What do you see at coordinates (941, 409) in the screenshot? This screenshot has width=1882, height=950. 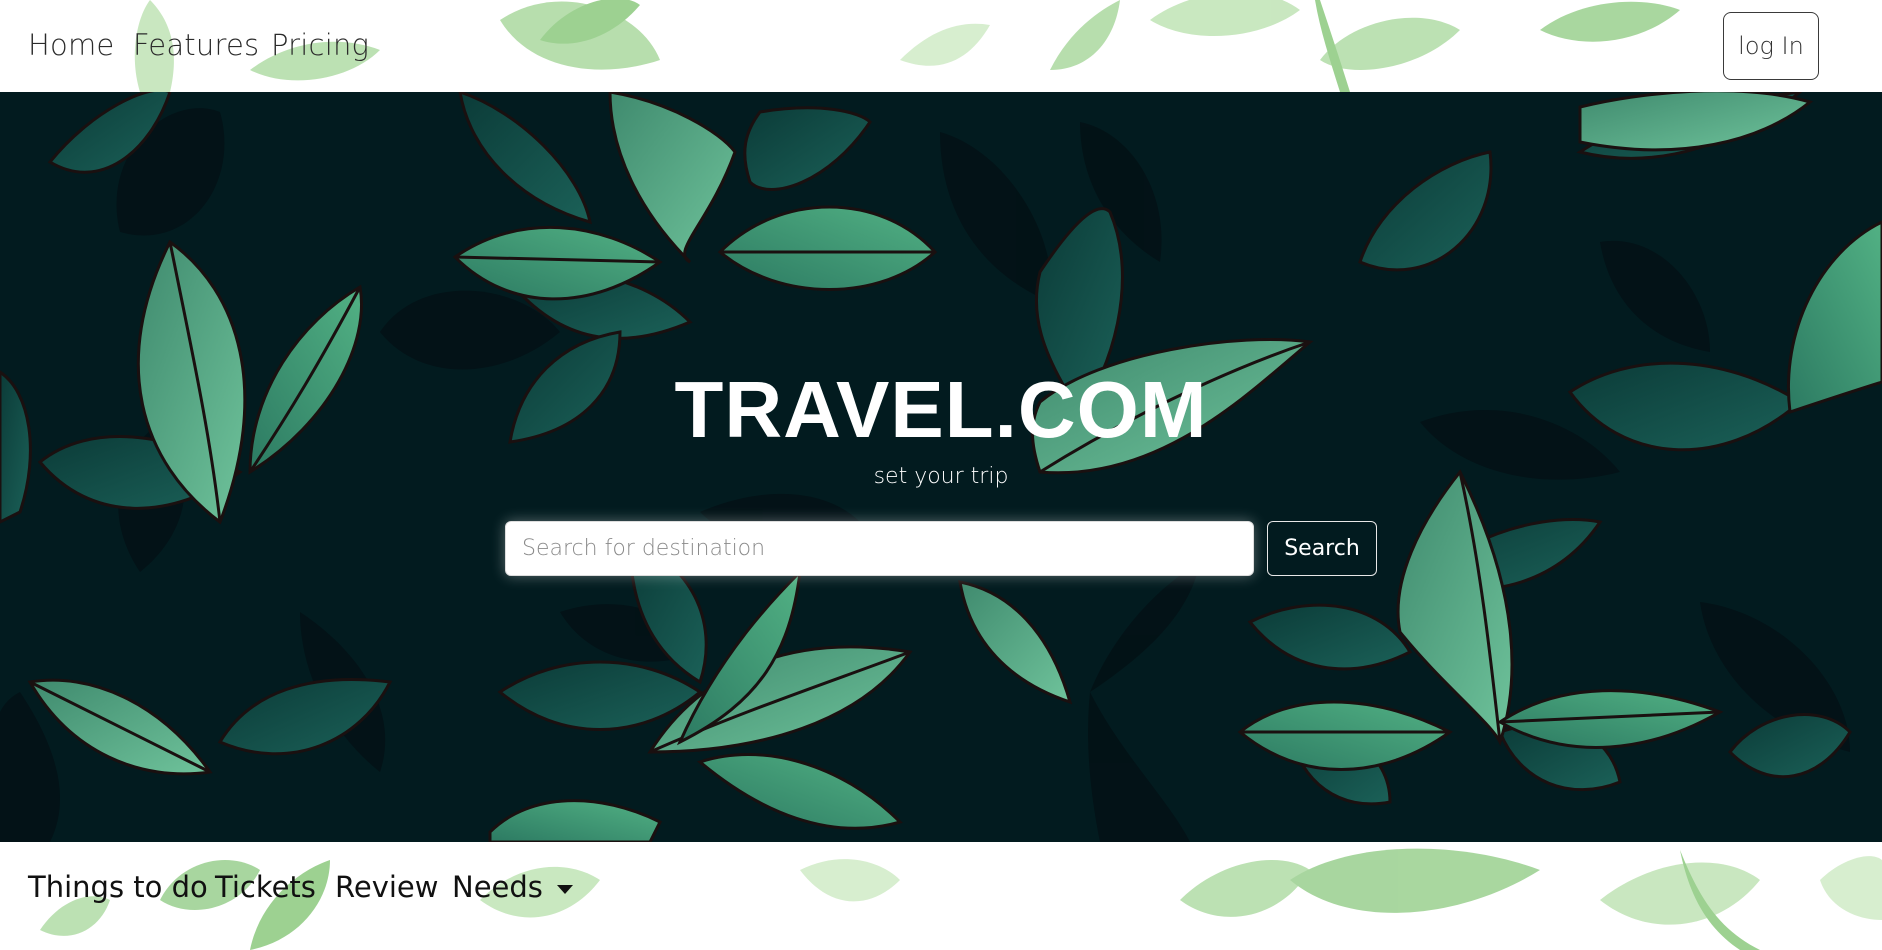 I see `site-title: TRAVEL.COM` at bounding box center [941, 409].